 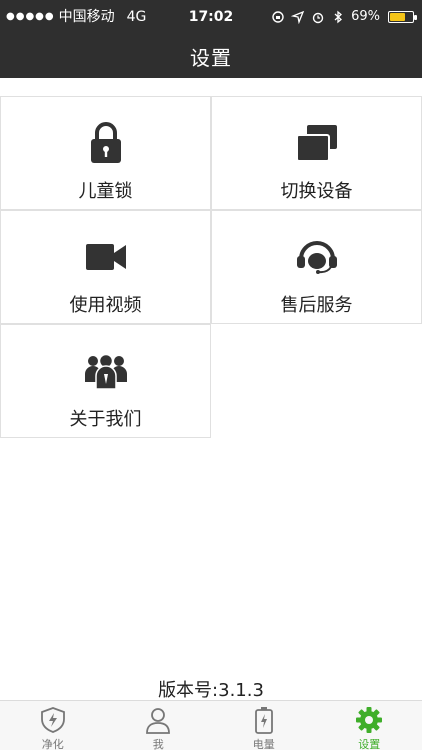 I want to click on after-sales-tile: 售后服务, so click(x=316, y=267).